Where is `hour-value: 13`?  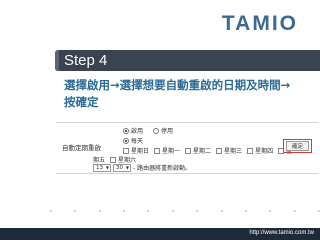 hour-value: 13 is located at coordinates (99, 167).